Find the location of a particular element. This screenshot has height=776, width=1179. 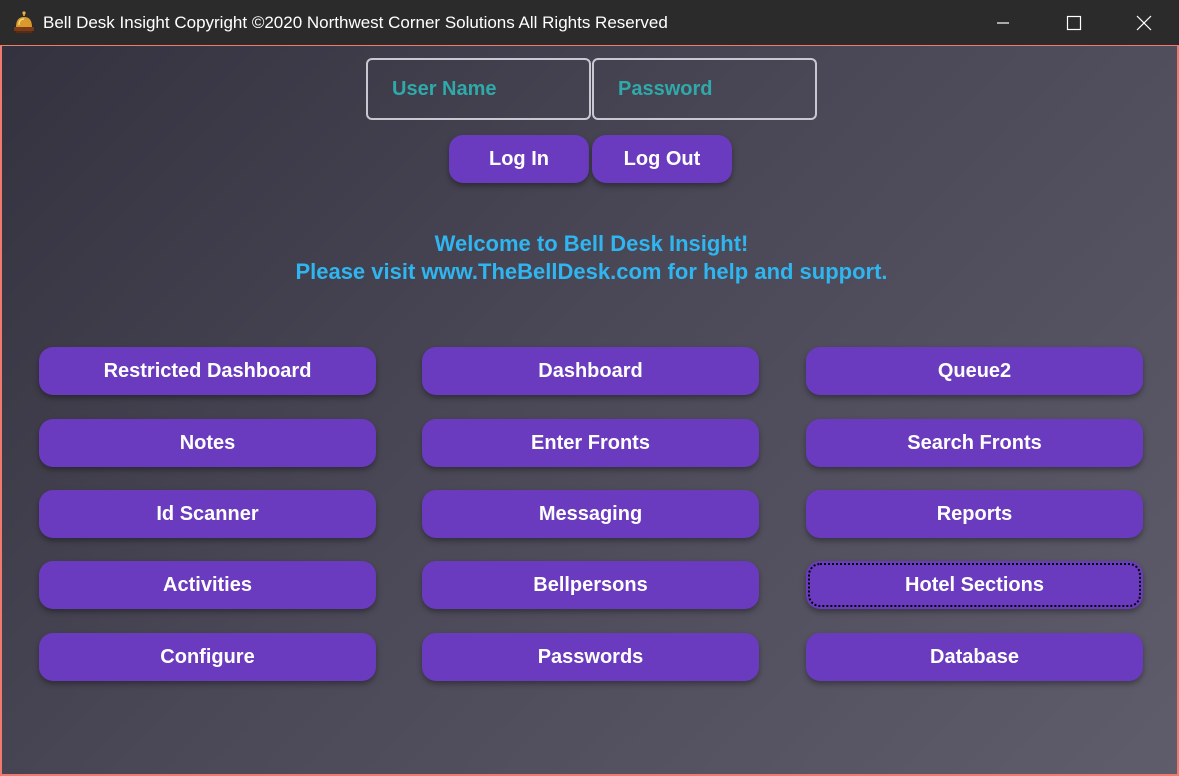

log-out-button: Log Out is located at coordinates (662, 159).